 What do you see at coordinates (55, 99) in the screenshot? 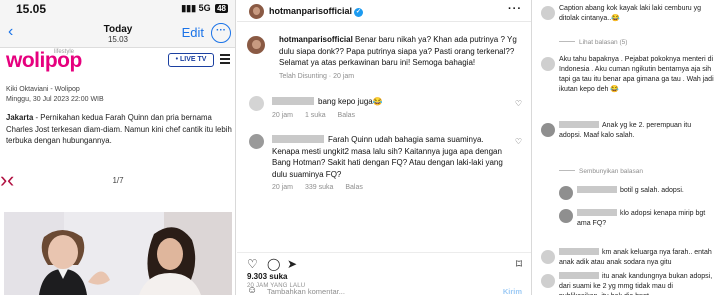
I see `publish-date: Minggu, 30 Jul 2023 22:00 WIB` at bounding box center [55, 99].